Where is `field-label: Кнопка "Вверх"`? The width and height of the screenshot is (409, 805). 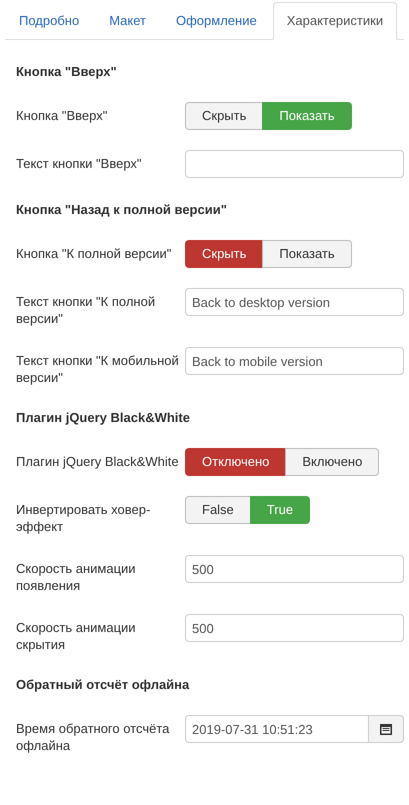
field-label: Кнопка "Вверх" is located at coordinates (61, 115).